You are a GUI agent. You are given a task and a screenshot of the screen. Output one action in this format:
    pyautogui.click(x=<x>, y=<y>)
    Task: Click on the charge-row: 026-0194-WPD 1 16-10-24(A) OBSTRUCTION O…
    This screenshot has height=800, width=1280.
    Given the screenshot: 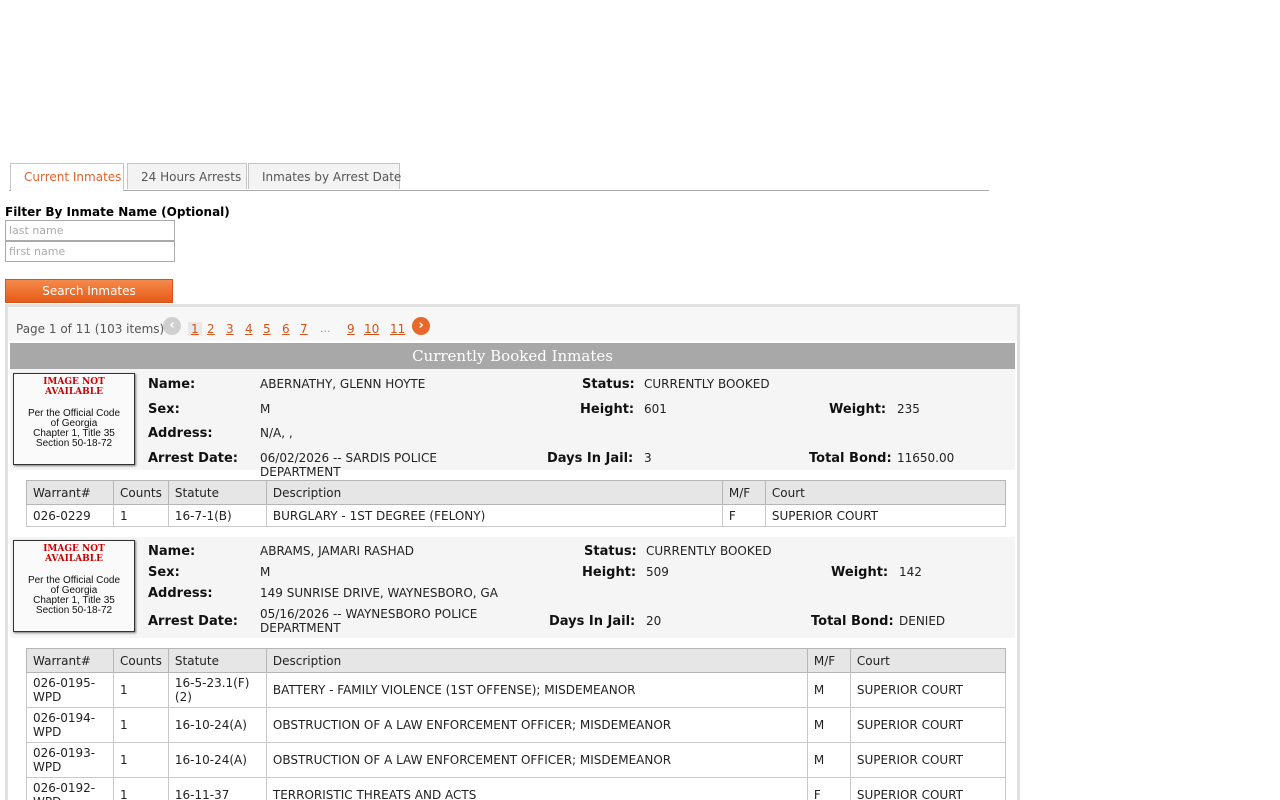 What is the action you would take?
    pyautogui.click(x=516, y=725)
    